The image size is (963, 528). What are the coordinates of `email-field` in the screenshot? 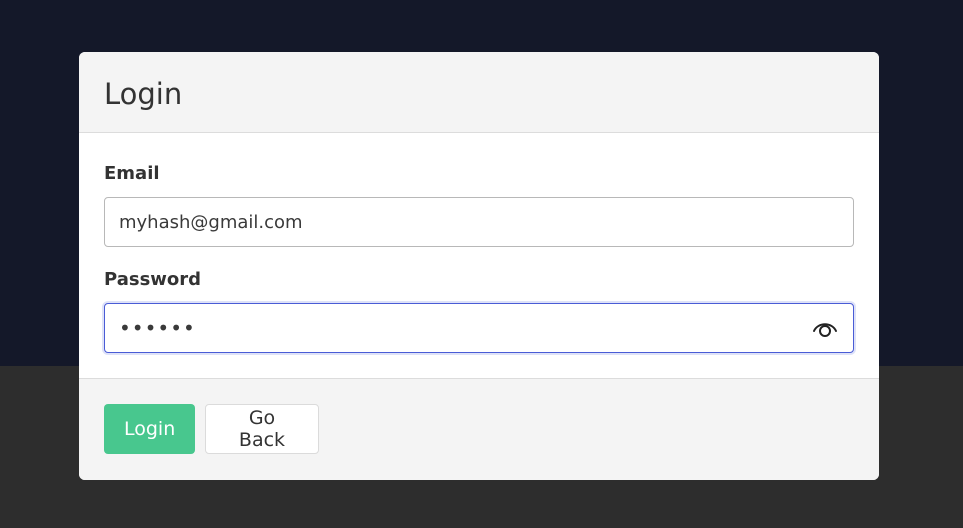 It's located at (479, 222).